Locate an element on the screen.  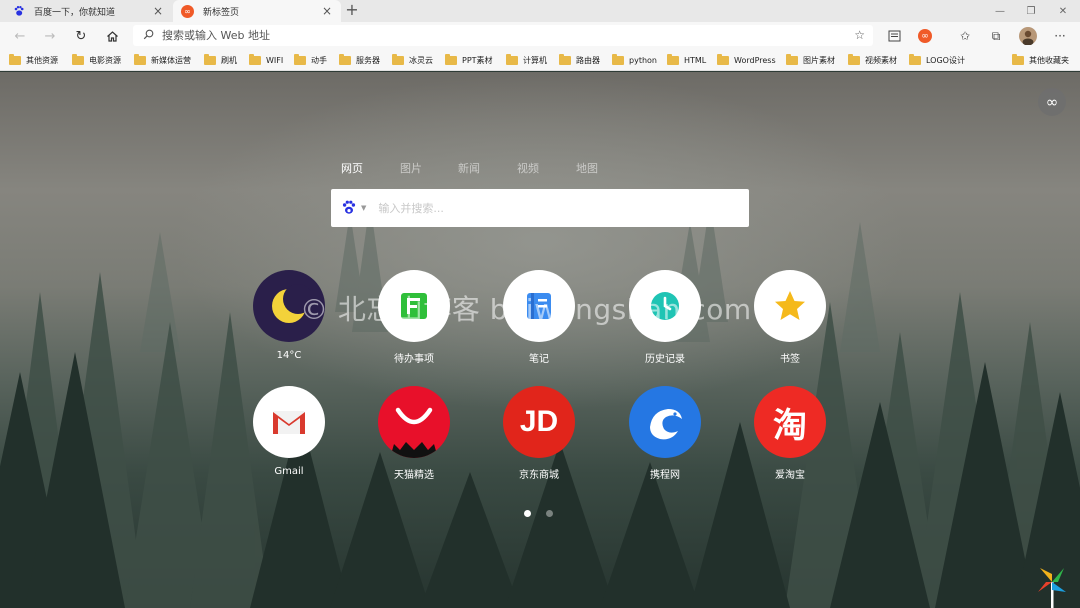
star-icon is located at coordinates (790, 306).